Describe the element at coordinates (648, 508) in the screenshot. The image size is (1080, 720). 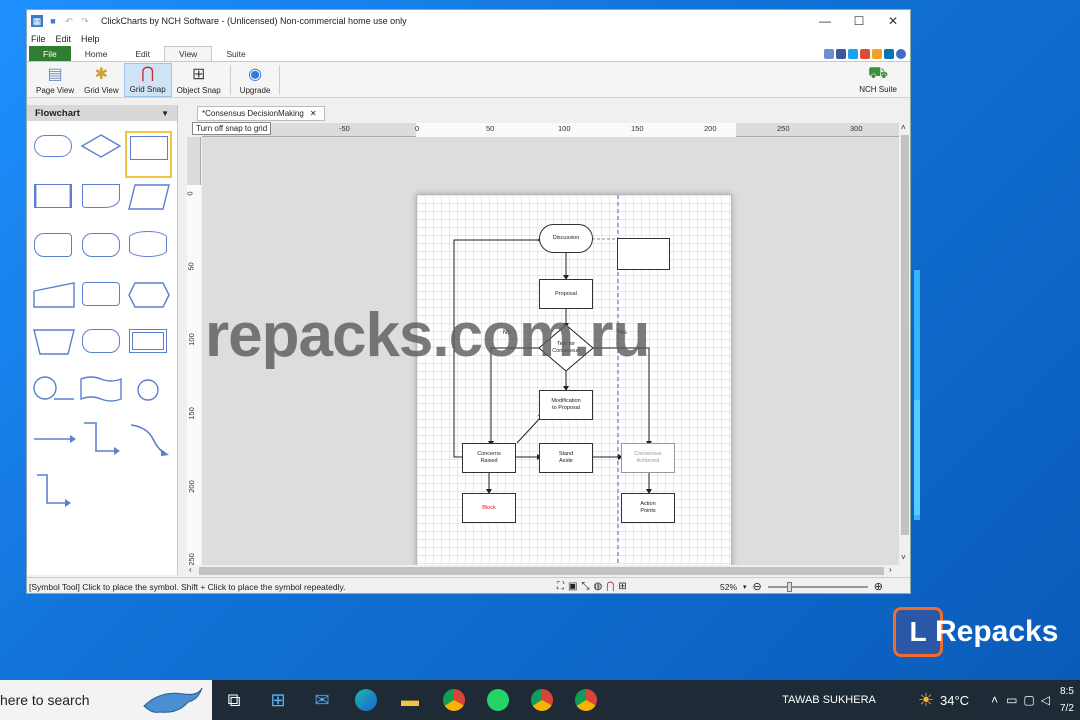
I see `flowchart-action-points: Action Points` at that location.